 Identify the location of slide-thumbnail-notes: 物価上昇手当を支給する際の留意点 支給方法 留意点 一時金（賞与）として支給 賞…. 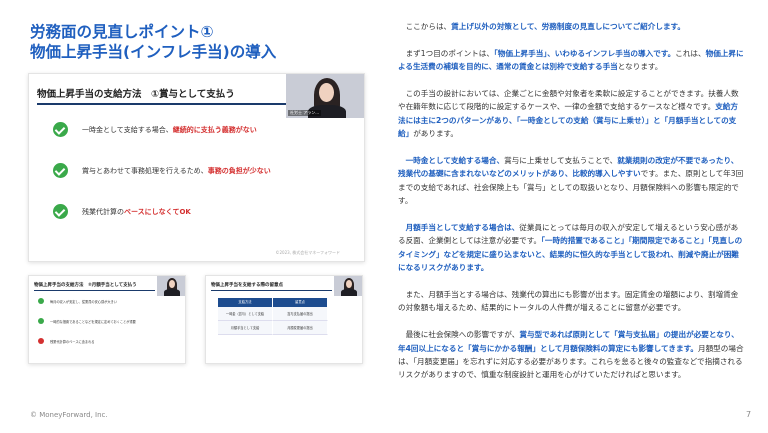
(284, 319).